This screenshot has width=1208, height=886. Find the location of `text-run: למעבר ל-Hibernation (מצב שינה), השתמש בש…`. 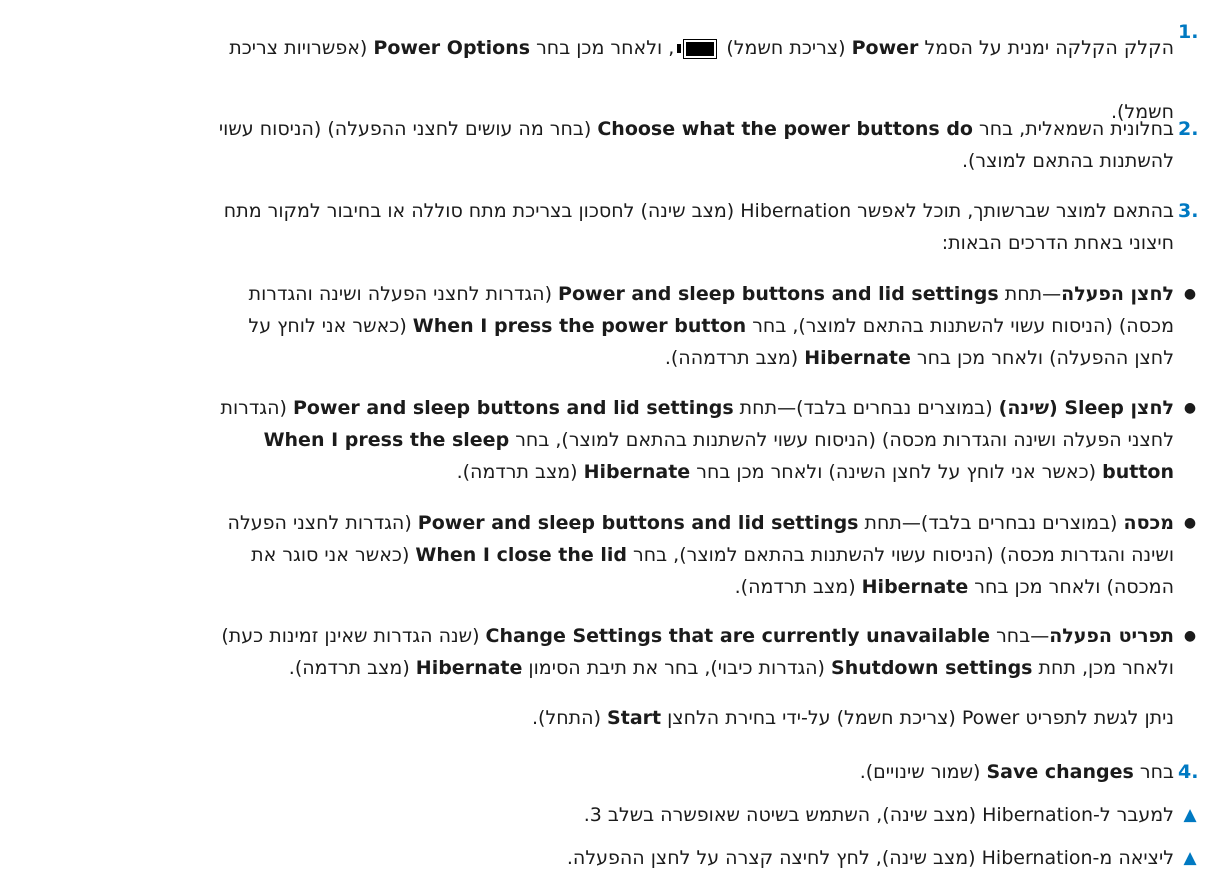

text-run: למעבר ל-Hibernation (מצב שינה), השתמש בש… is located at coordinates (878, 815).